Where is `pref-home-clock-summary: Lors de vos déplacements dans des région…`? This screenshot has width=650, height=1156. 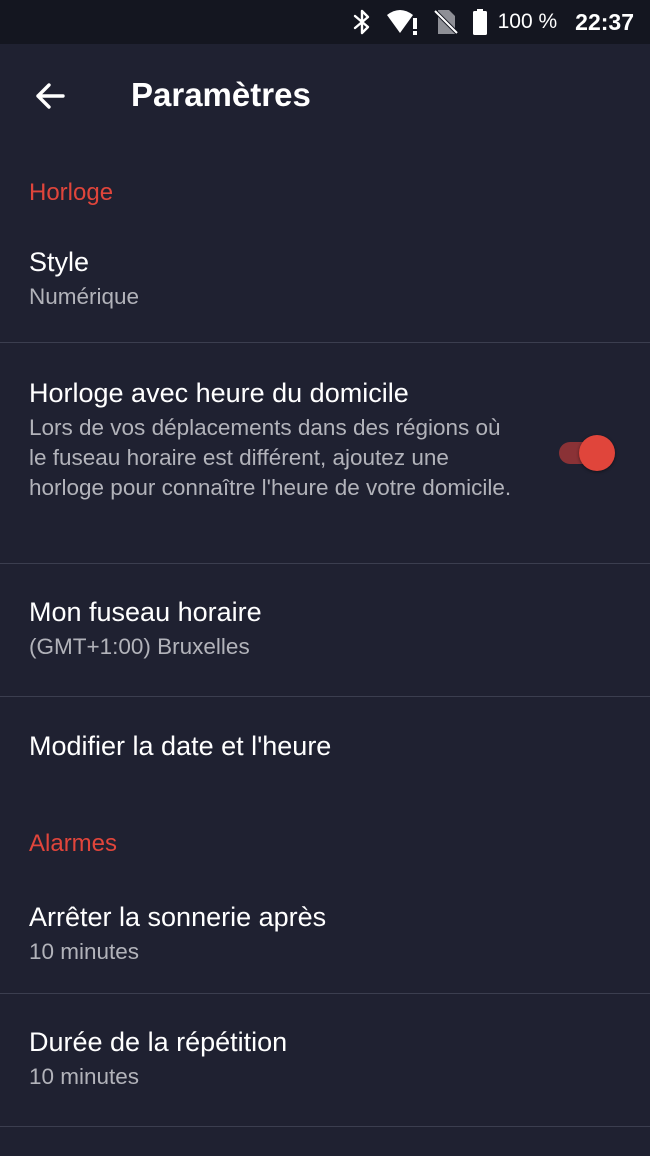
pref-home-clock-summary: Lors de vos déplacements dans des région… is located at coordinates (270, 457).